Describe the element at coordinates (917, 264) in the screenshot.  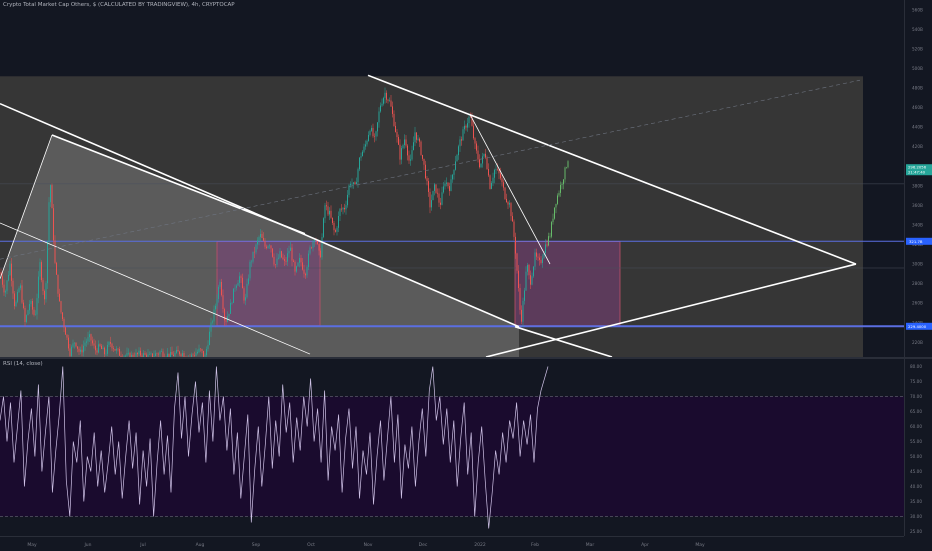
I see `price-tick-label: 300B` at that location.